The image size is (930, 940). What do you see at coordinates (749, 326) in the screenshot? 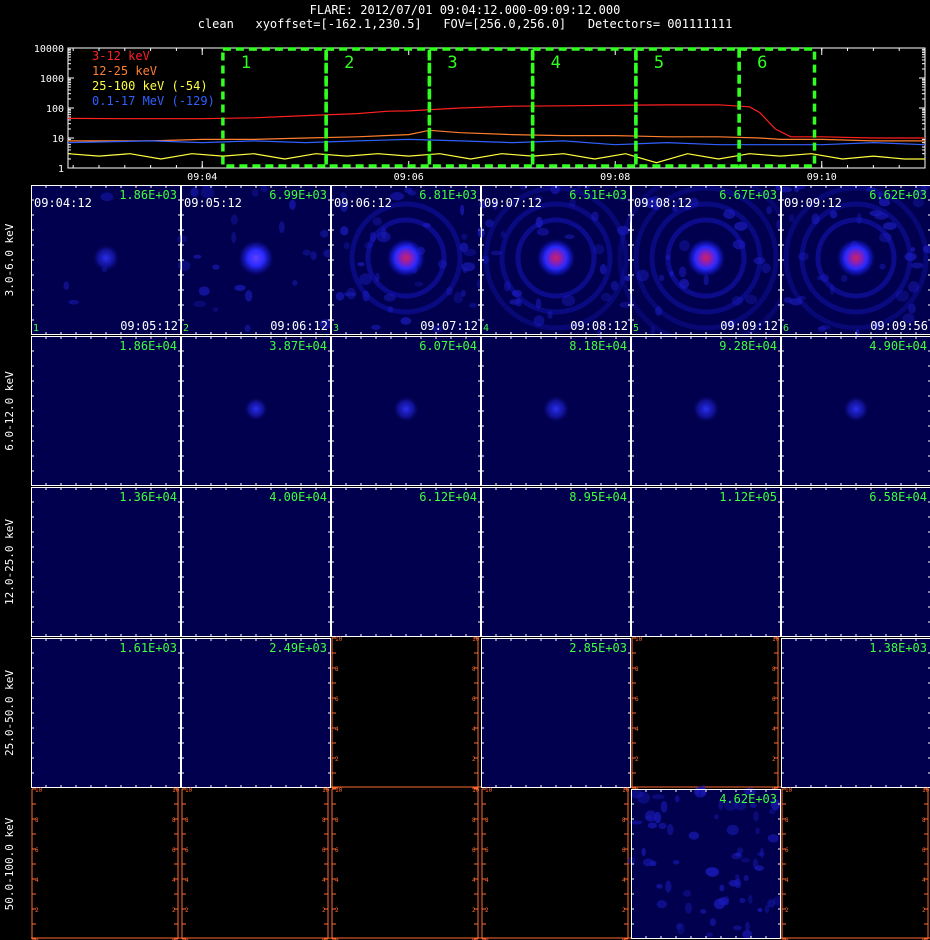
I see `panel-end-time: 09:09:12` at bounding box center [749, 326].